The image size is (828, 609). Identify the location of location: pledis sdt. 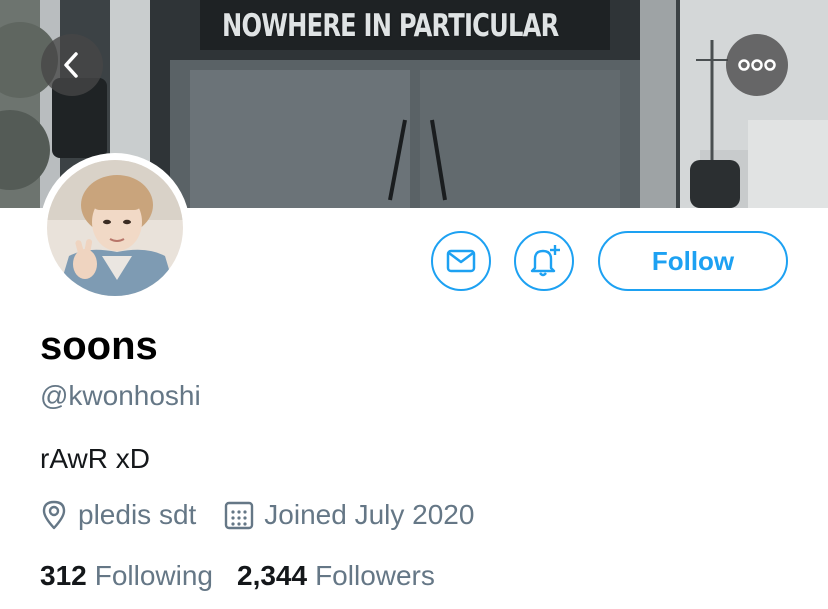
(118, 515).